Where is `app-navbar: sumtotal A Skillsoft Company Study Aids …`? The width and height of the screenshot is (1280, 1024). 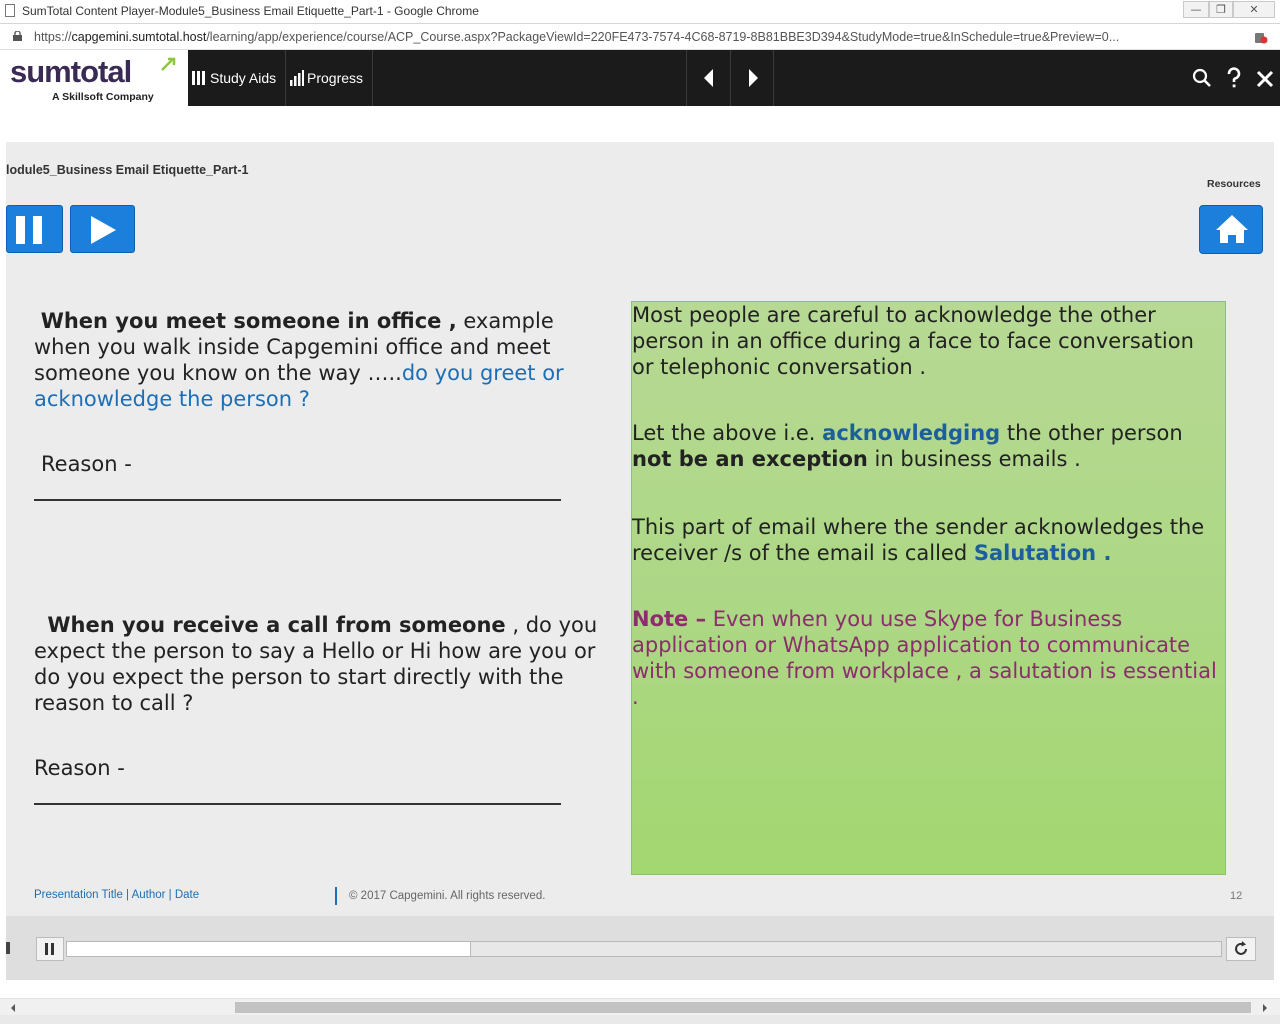
app-navbar: sumtotal A Skillsoft Company Study Aids … is located at coordinates (640, 78).